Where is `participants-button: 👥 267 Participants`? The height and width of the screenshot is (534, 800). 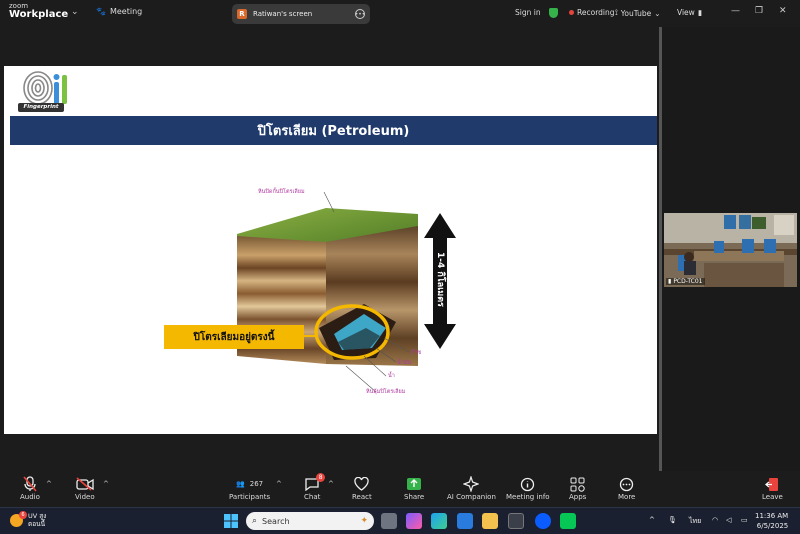
participants-button: 👥 267 Participants is located at coordinates (249, 488).